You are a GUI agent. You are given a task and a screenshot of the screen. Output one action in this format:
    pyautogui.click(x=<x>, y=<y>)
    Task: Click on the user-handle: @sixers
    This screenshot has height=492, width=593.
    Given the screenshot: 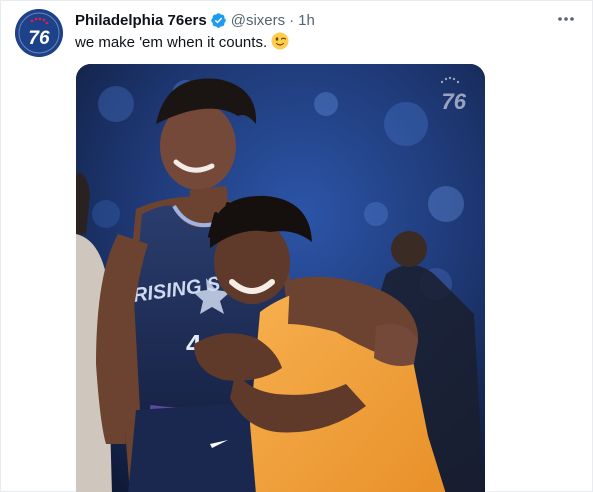 What is the action you would take?
    pyautogui.click(x=258, y=20)
    